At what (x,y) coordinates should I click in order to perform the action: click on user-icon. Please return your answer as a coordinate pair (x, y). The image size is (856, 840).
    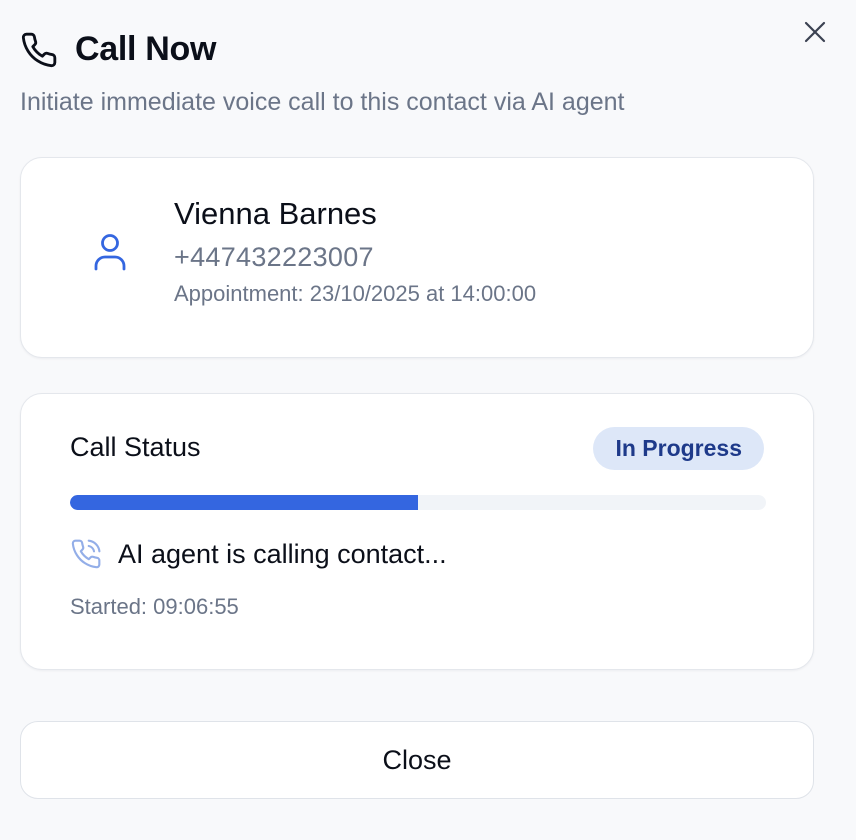
    Looking at the image, I should click on (110, 252).